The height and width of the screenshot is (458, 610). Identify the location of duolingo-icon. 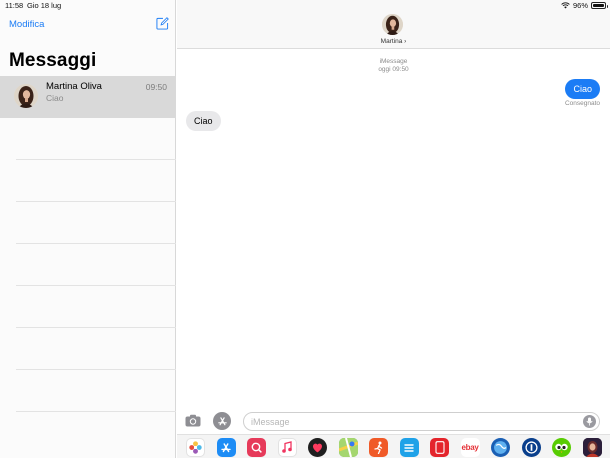
(561, 448).